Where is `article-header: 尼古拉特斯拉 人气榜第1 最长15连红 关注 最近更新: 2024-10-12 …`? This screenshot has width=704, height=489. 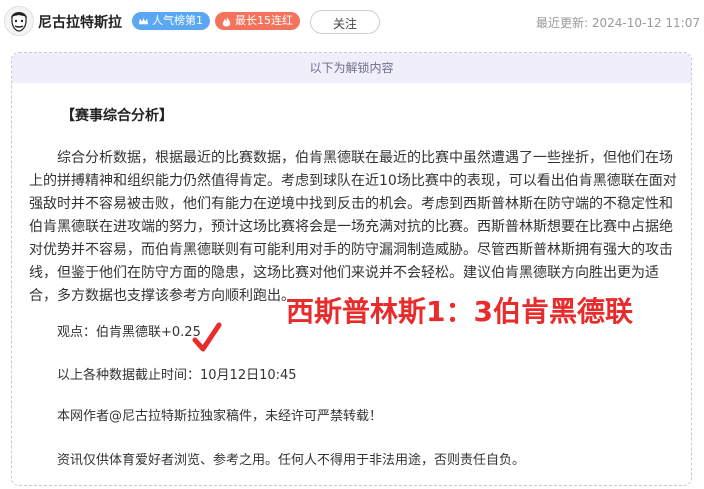
article-header: 尼古拉特斯拉 人气榜第1 最长15连红 关注 最近更新: 2024-10-12 … is located at coordinates (352, 22).